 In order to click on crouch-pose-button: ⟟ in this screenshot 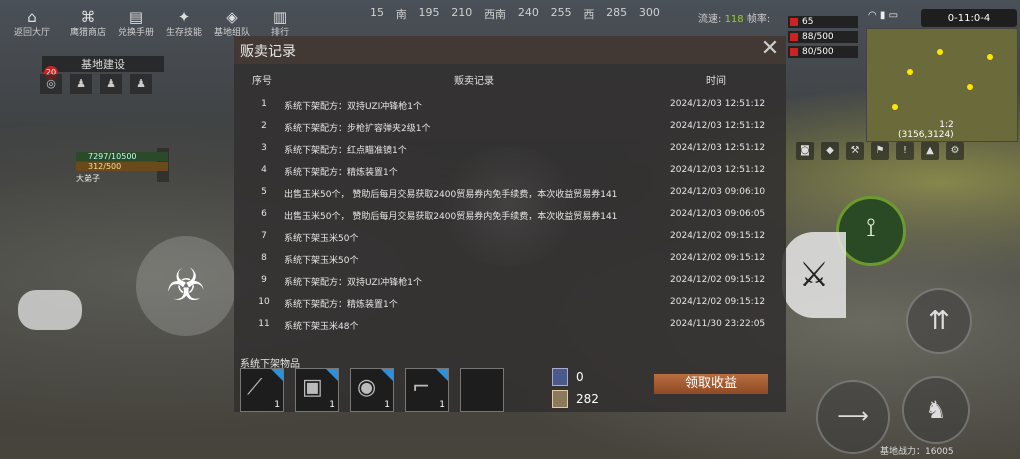, I will do `click(871, 231)`.